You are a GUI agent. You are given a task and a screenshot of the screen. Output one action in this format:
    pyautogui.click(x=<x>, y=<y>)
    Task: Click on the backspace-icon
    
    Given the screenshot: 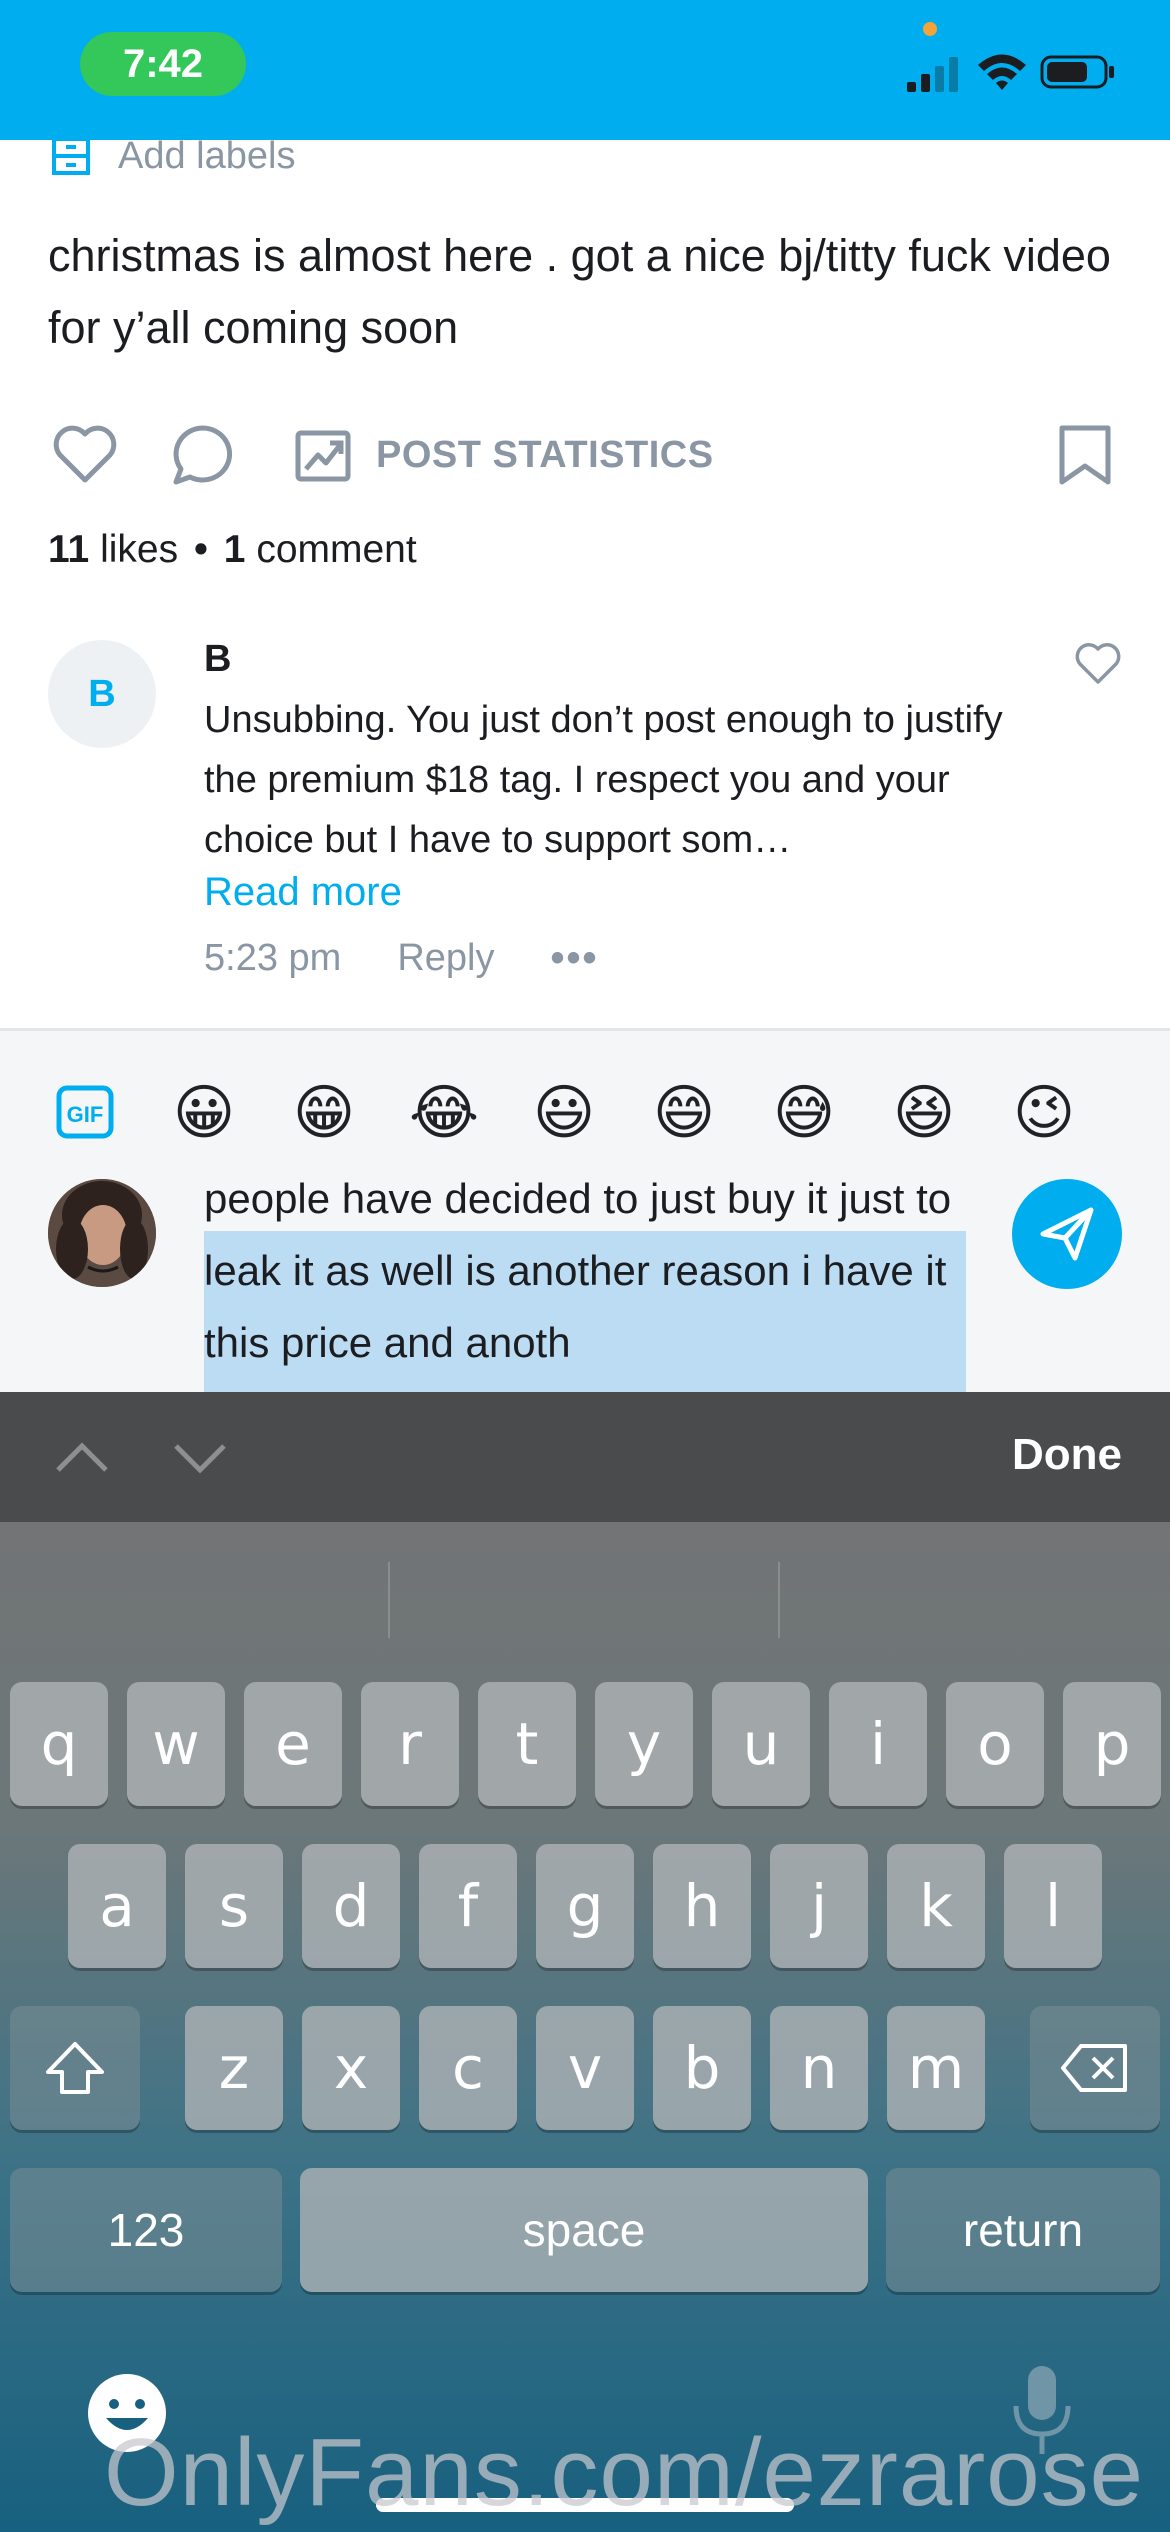 What is the action you would take?
    pyautogui.click(x=1094, y=2068)
    